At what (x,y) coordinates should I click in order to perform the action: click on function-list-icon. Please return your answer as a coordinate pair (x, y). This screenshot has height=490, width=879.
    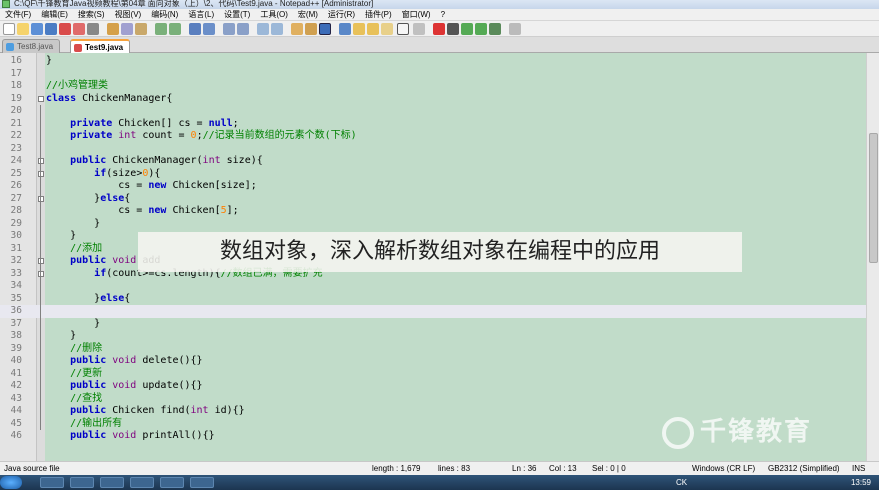
    Looking at the image, I should click on (373, 29).